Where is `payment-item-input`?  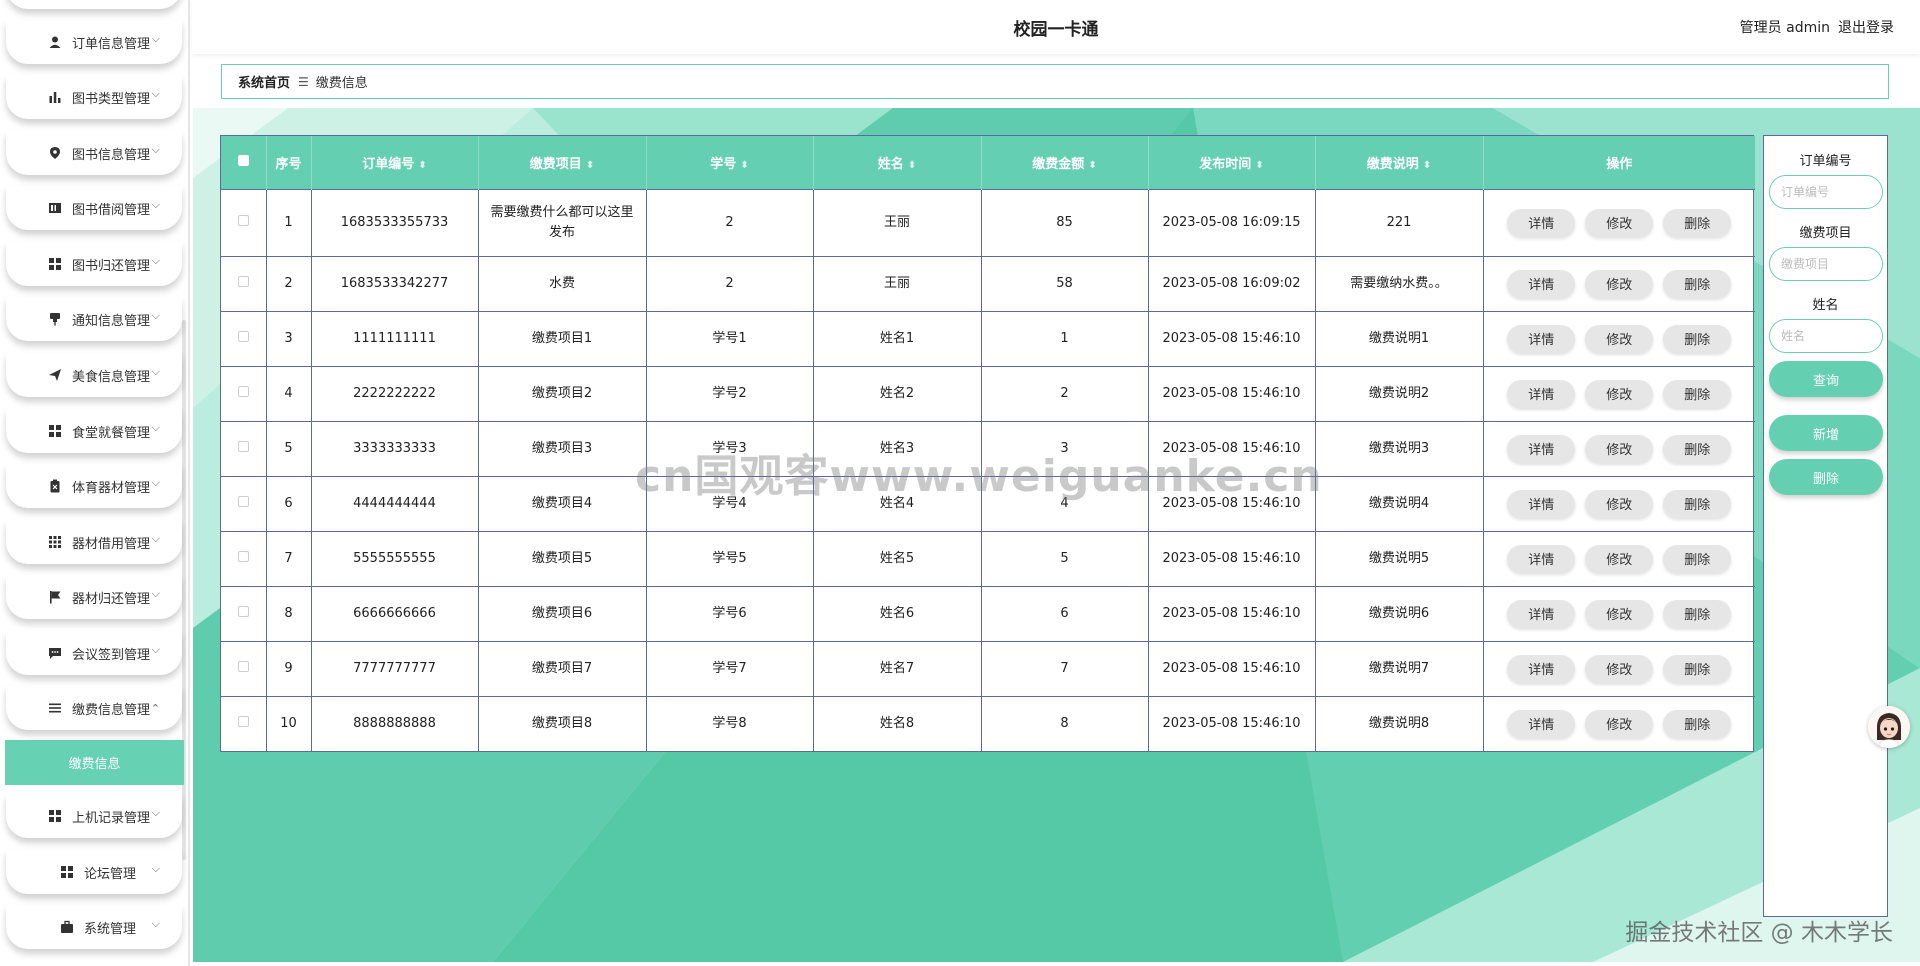 payment-item-input is located at coordinates (1826, 264).